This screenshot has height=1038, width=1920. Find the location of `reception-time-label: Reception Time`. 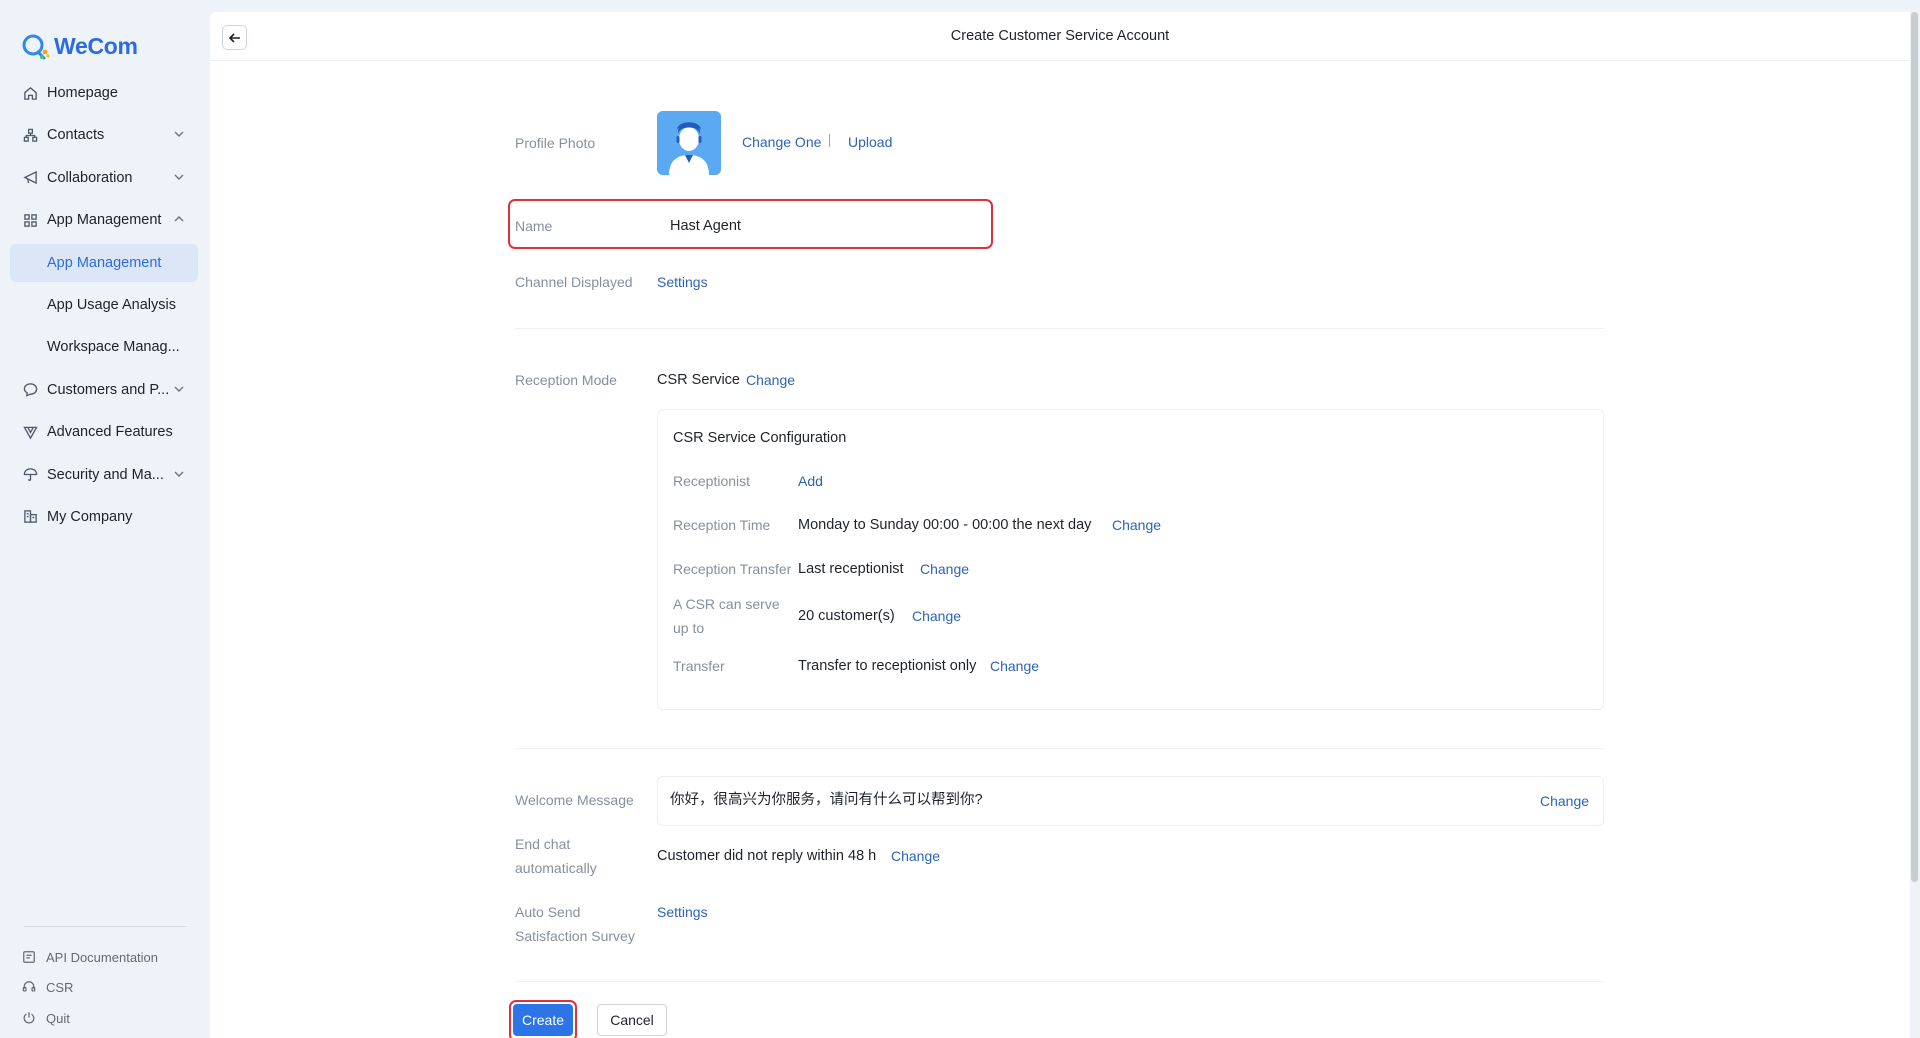

reception-time-label: Reception Time is located at coordinates (722, 525).